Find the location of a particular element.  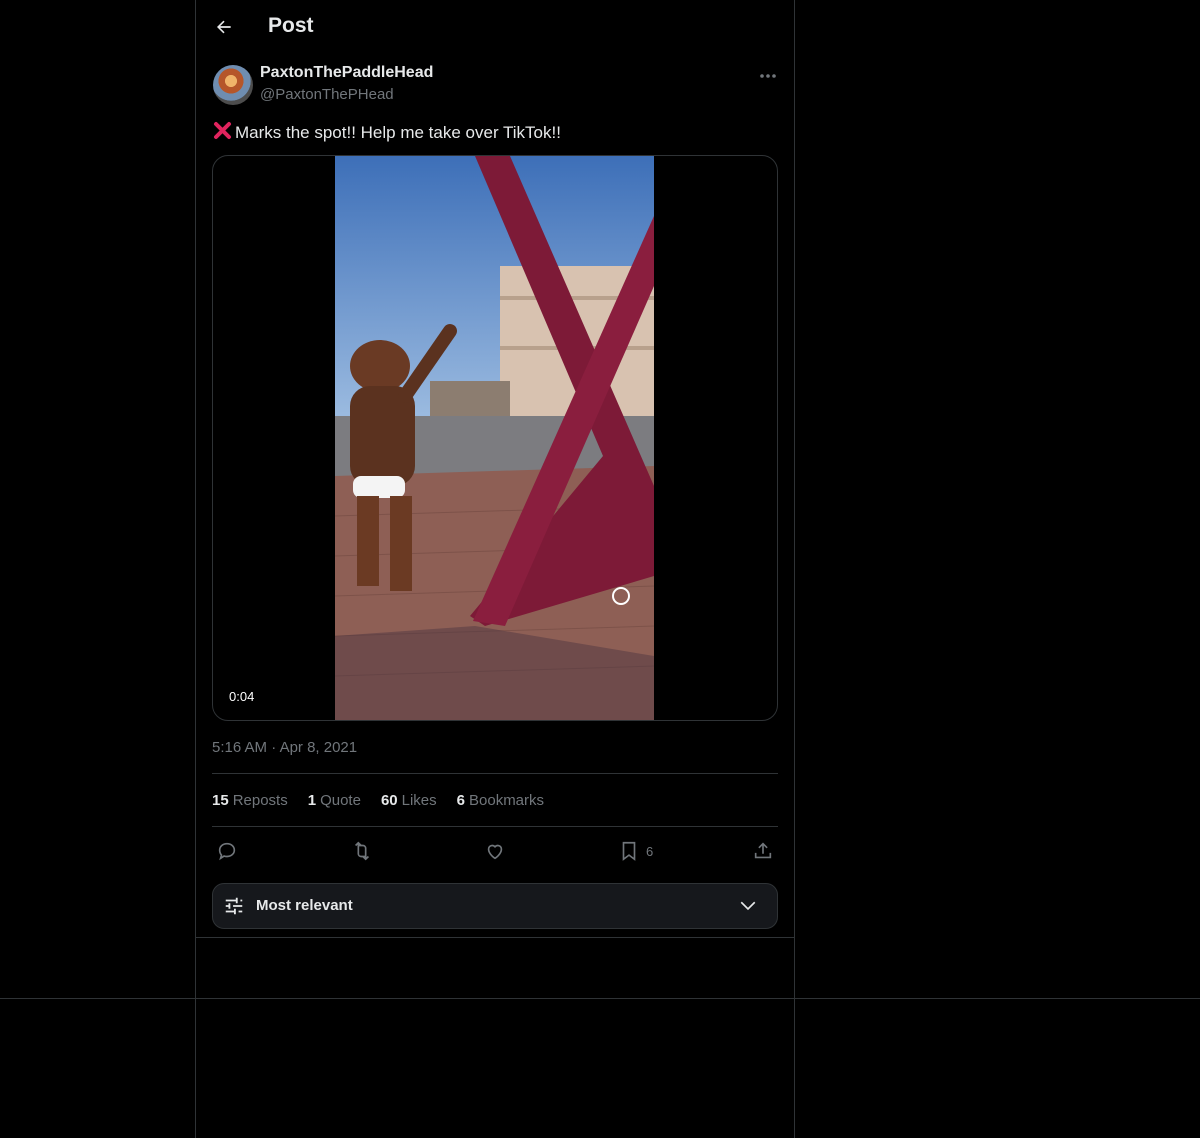

reply-sort-dropdown: Most relevant is located at coordinates (495, 906).